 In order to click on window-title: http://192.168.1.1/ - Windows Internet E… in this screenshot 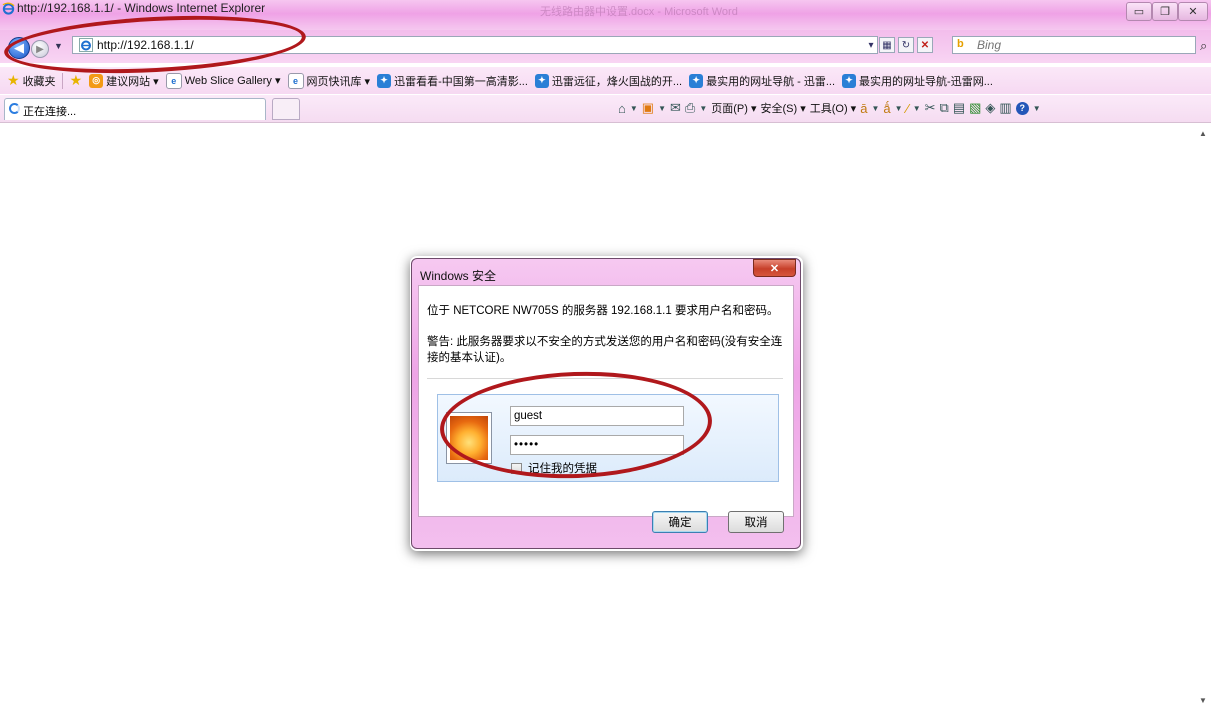, I will do `click(141, 8)`.